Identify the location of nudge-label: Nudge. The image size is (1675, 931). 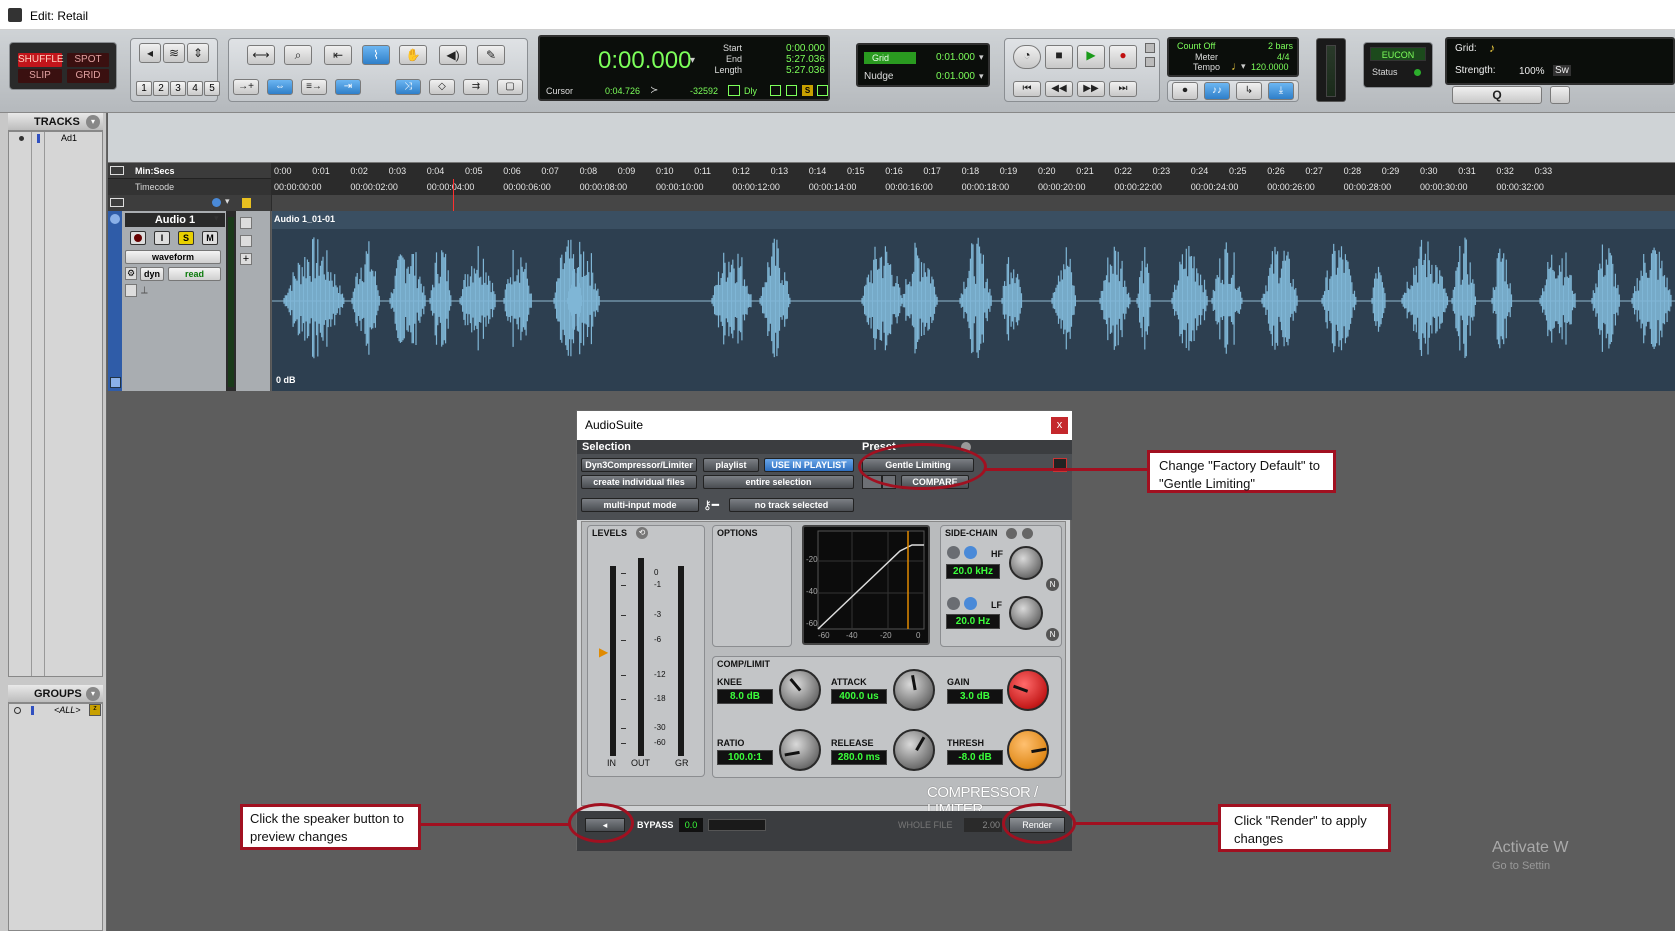
(878, 76).